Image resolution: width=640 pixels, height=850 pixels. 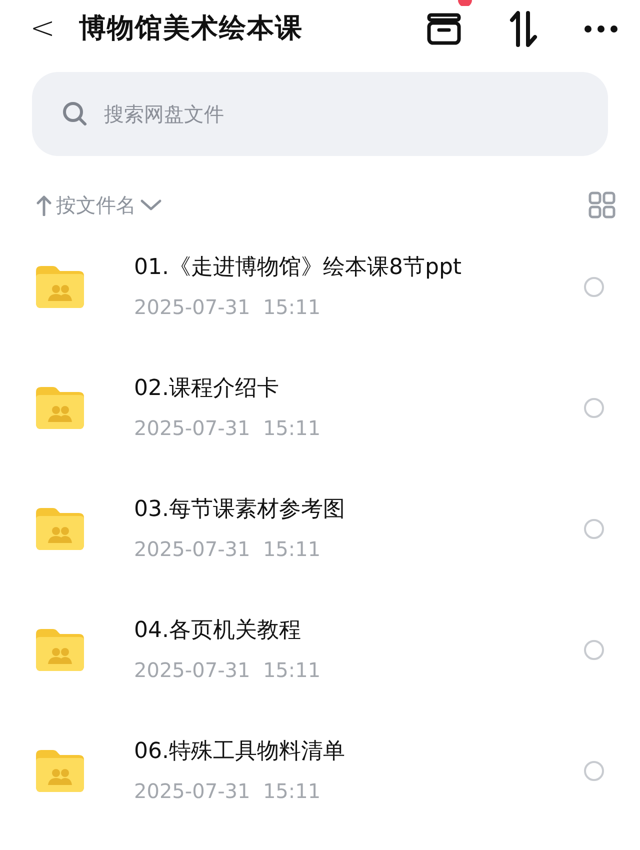 What do you see at coordinates (359, 267) in the screenshot?
I see `folder-name: 01.《走进博物馆》绘本课8节ppt` at bounding box center [359, 267].